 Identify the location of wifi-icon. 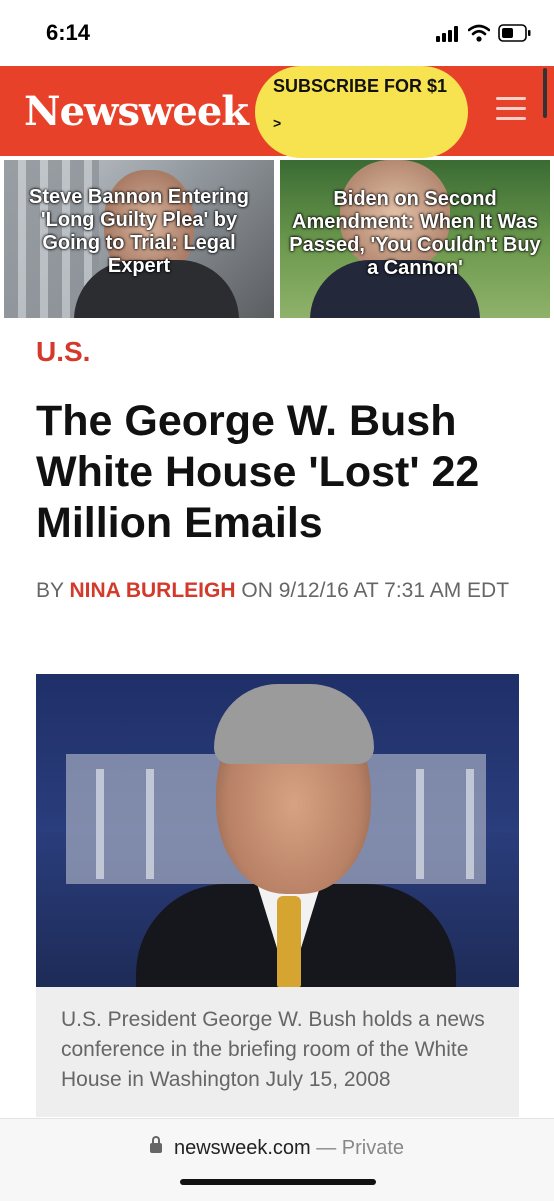
(479, 33).